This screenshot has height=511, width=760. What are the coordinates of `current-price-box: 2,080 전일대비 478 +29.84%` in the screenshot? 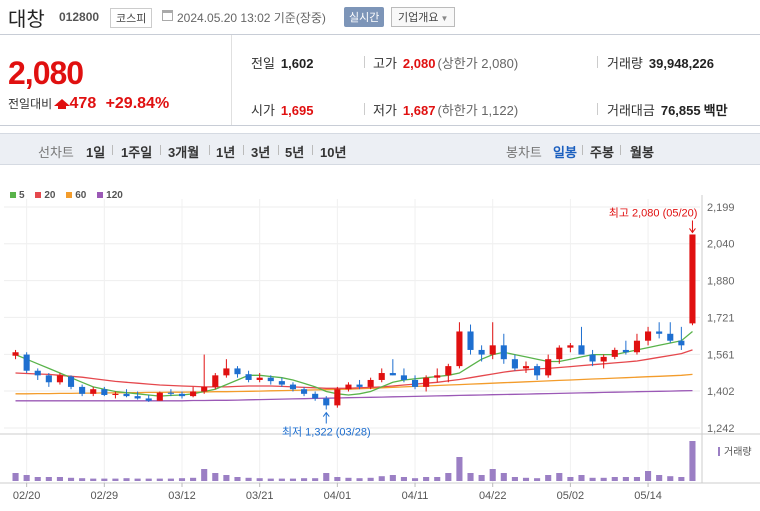 It's located at (116, 80).